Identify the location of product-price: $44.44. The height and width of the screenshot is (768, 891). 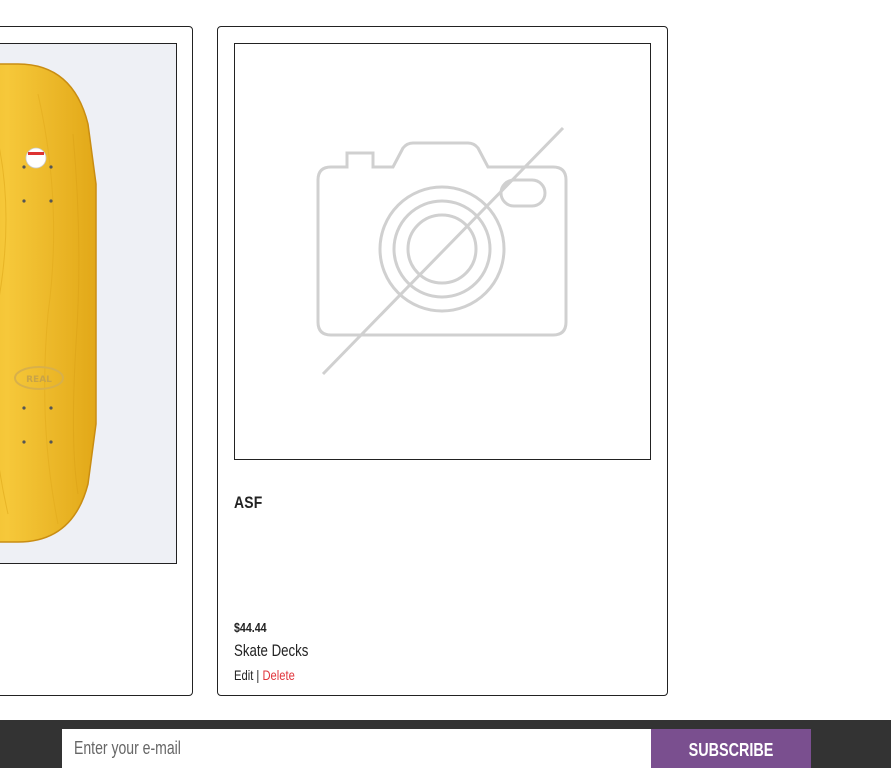
(250, 627).